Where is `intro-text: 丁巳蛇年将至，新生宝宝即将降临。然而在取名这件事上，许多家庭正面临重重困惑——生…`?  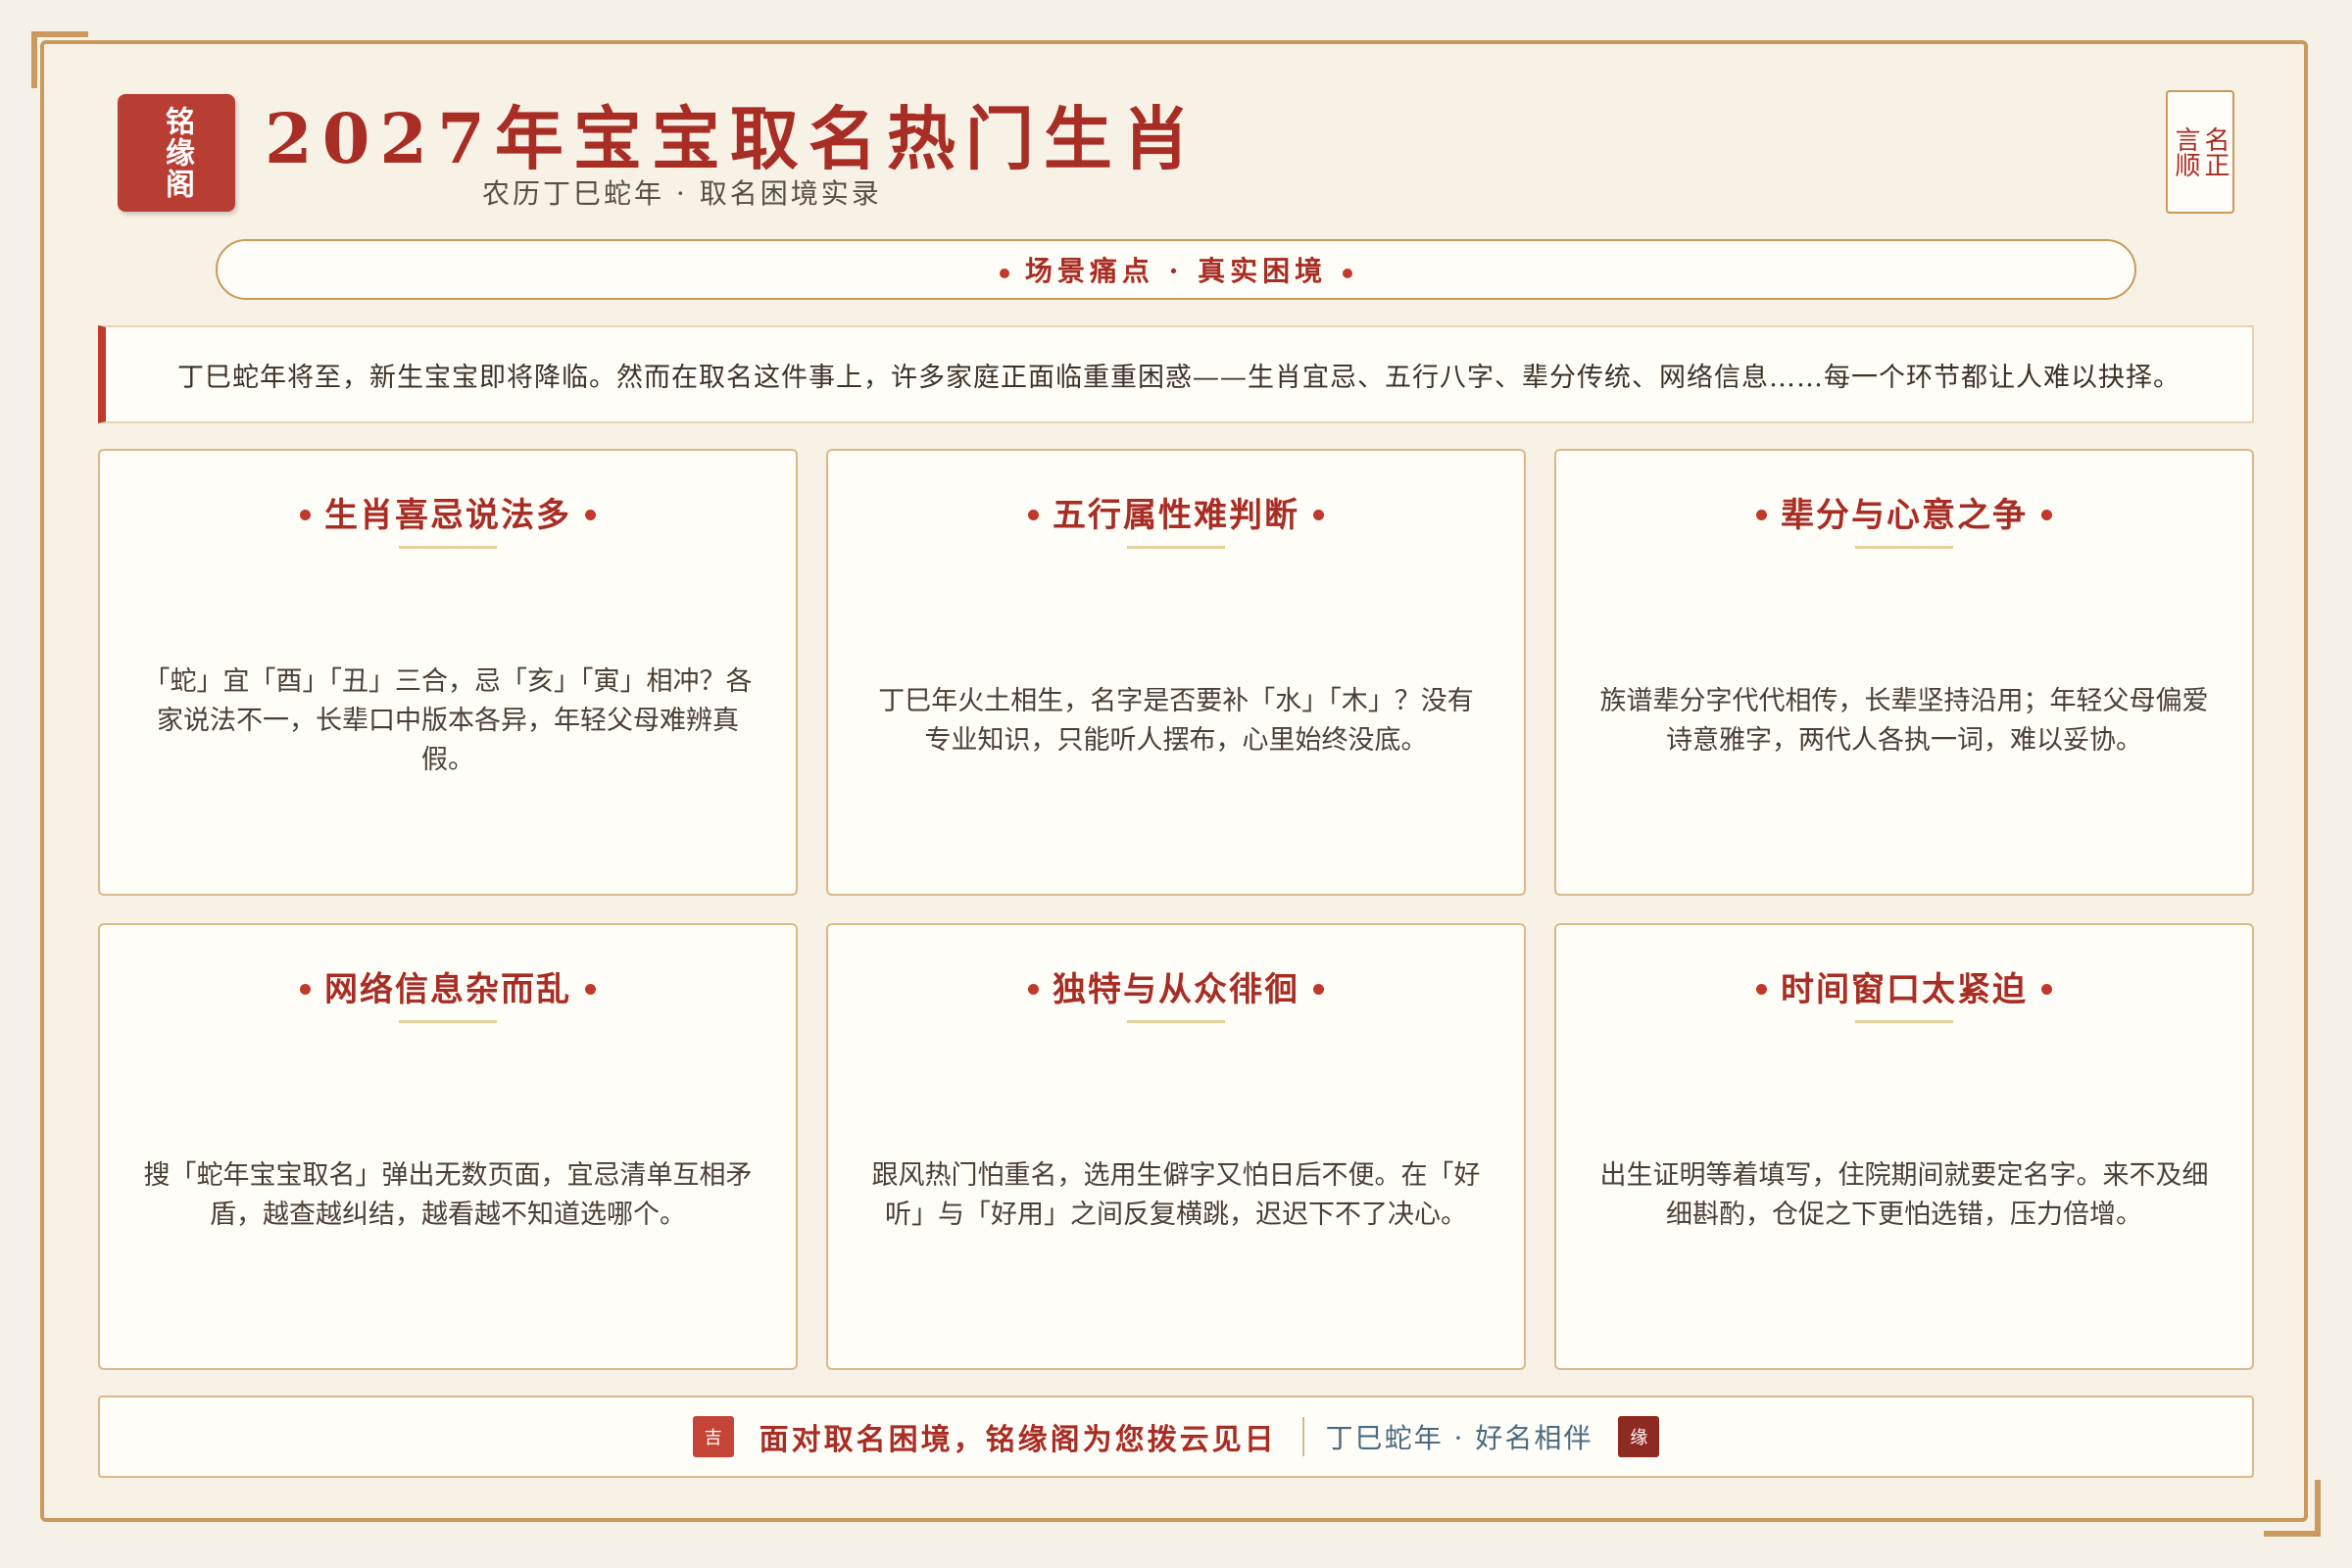
intro-text: 丁巳蛇年将至，新生宝宝即将降临。然而在取名这件事上，许多家庭正面临重重困惑——生… is located at coordinates (1178, 377).